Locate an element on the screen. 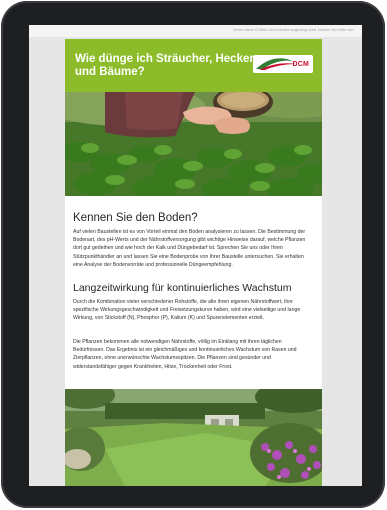 This screenshot has height=510, width=387. garden-lawn-icon is located at coordinates (193, 437).